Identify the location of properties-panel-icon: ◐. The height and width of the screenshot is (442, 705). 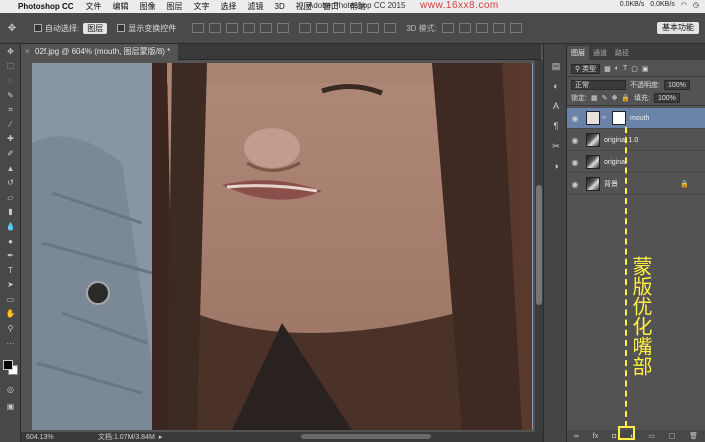
(556, 86).